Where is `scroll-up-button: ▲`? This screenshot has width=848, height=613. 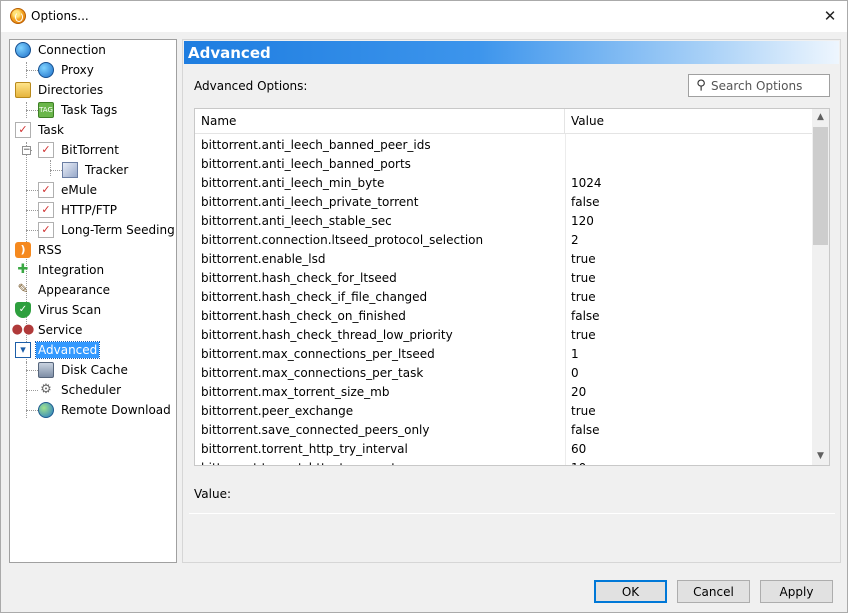
scroll-up-button: ▲ is located at coordinates (820, 117).